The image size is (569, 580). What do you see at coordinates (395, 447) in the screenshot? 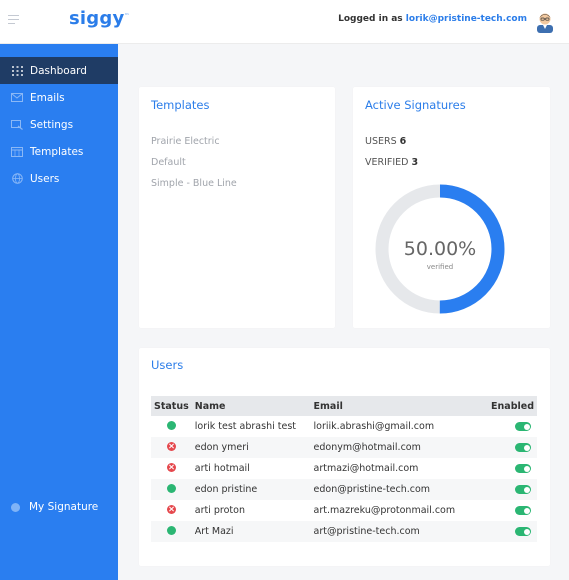
I see `user-email: edonym@hotmail.com` at bounding box center [395, 447].